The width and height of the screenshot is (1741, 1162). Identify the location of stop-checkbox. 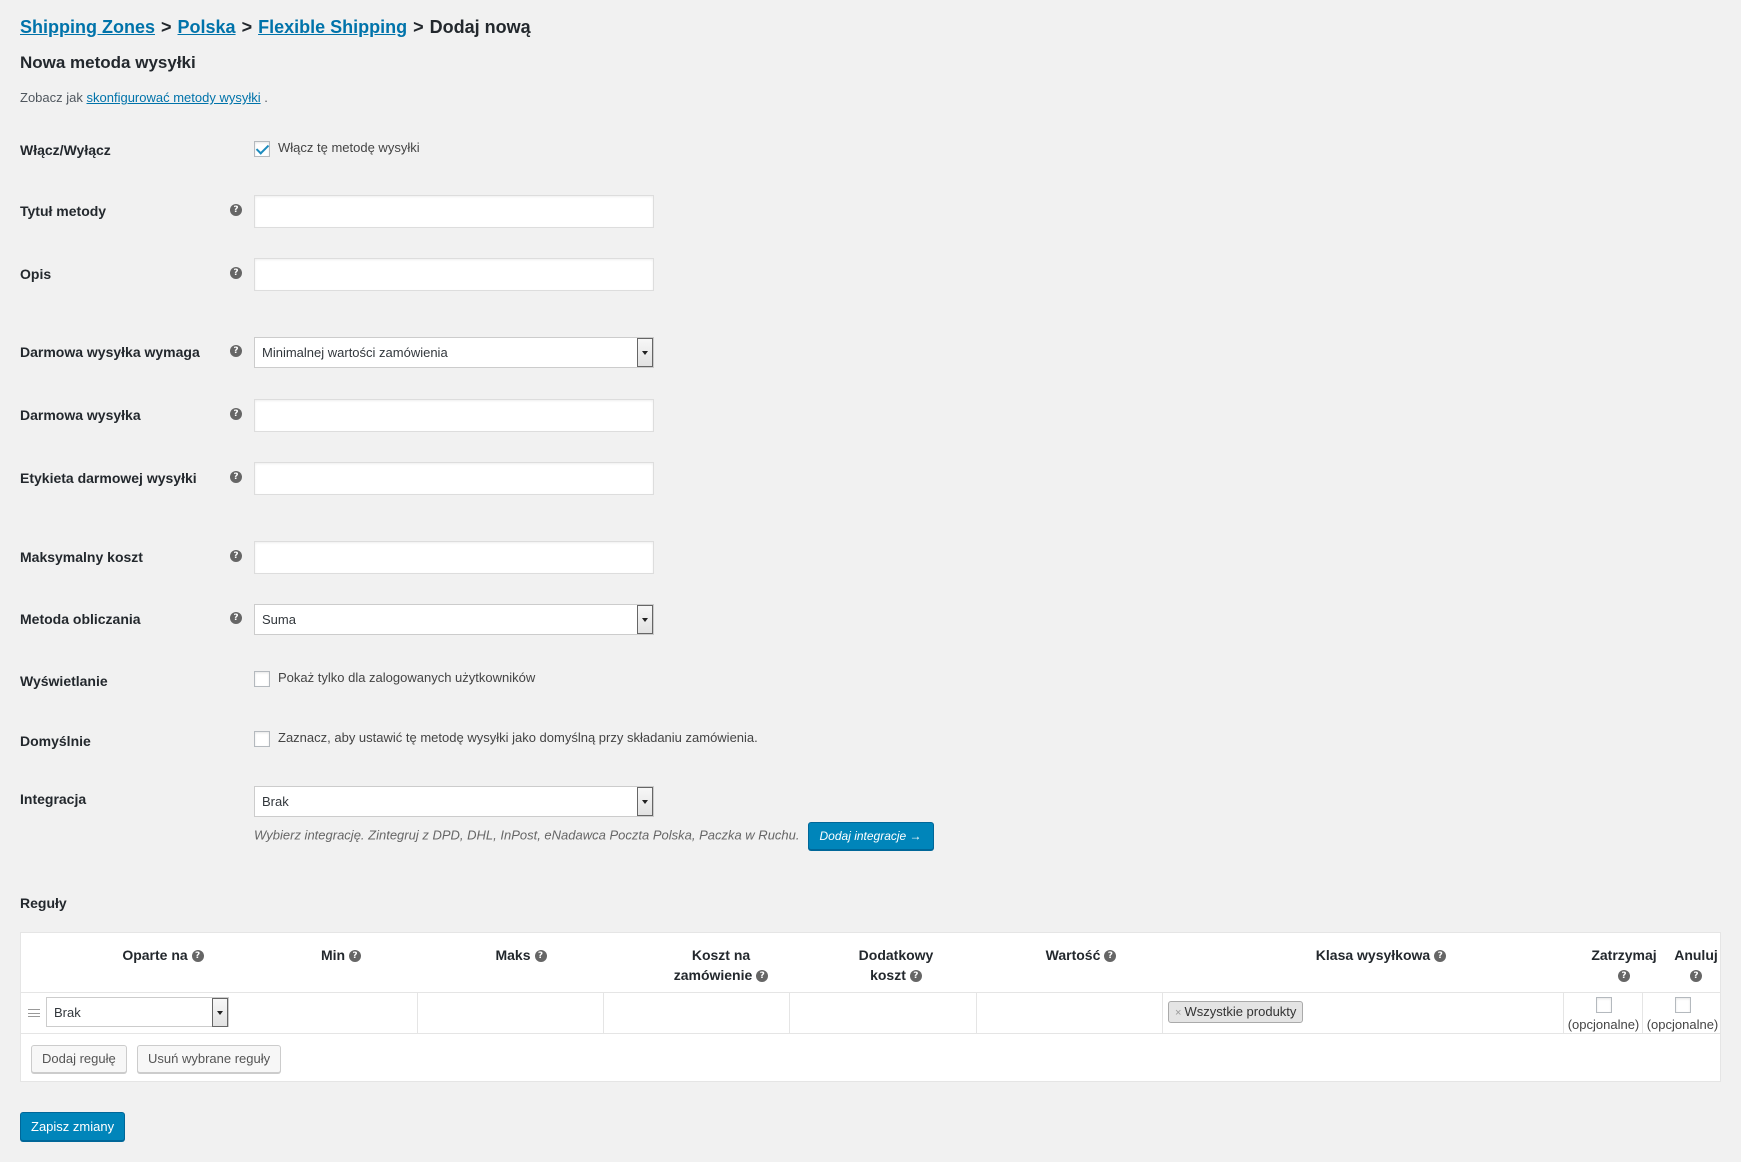
(1603, 1005).